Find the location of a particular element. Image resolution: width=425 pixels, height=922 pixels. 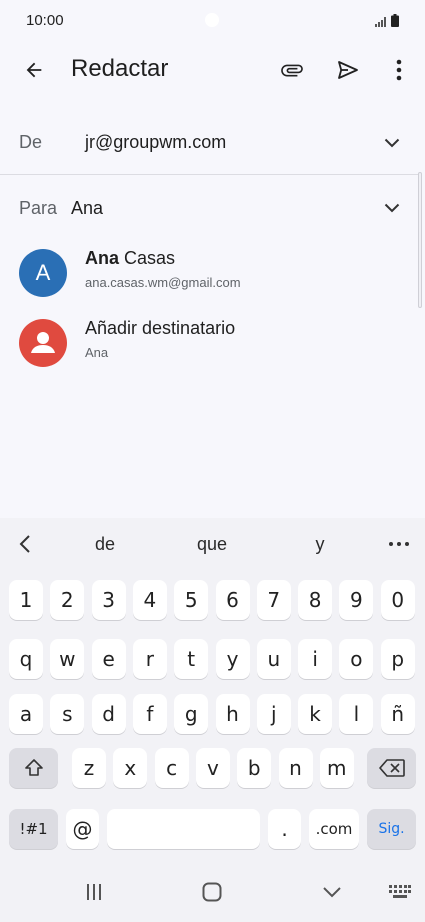

at-key: @ is located at coordinates (82, 829).